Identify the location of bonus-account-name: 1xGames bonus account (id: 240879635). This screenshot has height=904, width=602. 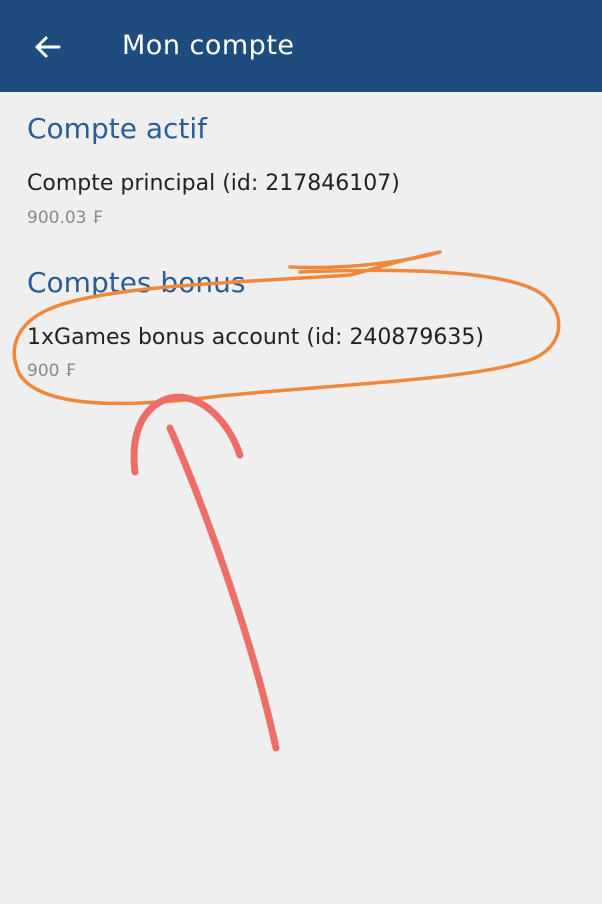
(255, 338).